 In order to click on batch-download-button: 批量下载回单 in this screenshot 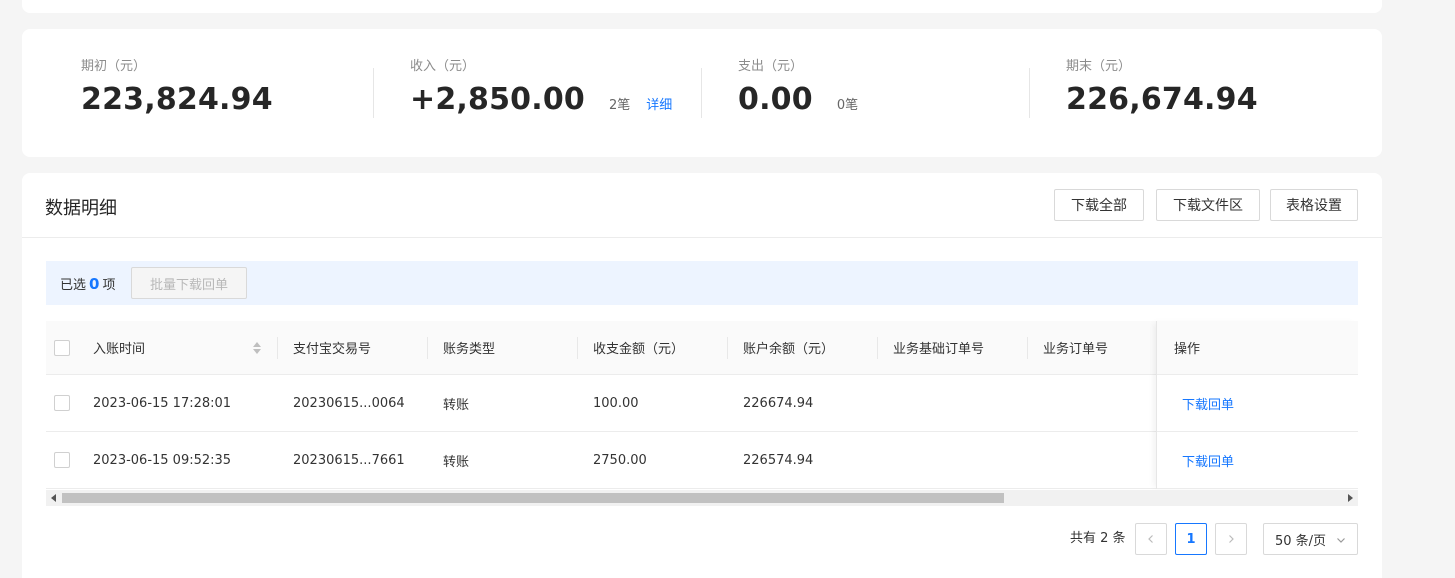, I will do `click(189, 283)`.